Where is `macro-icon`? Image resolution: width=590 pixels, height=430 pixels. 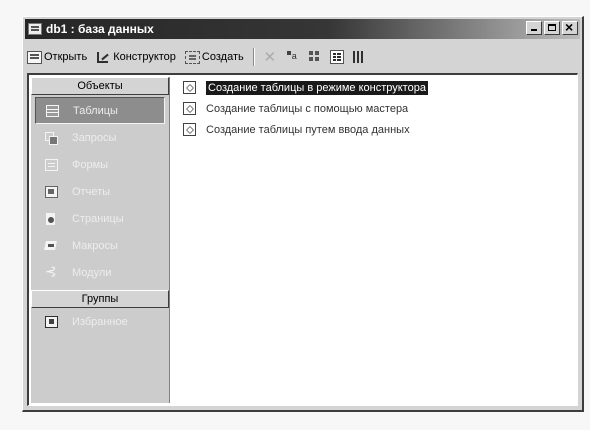
macro-icon is located at coordinates (51, 246).